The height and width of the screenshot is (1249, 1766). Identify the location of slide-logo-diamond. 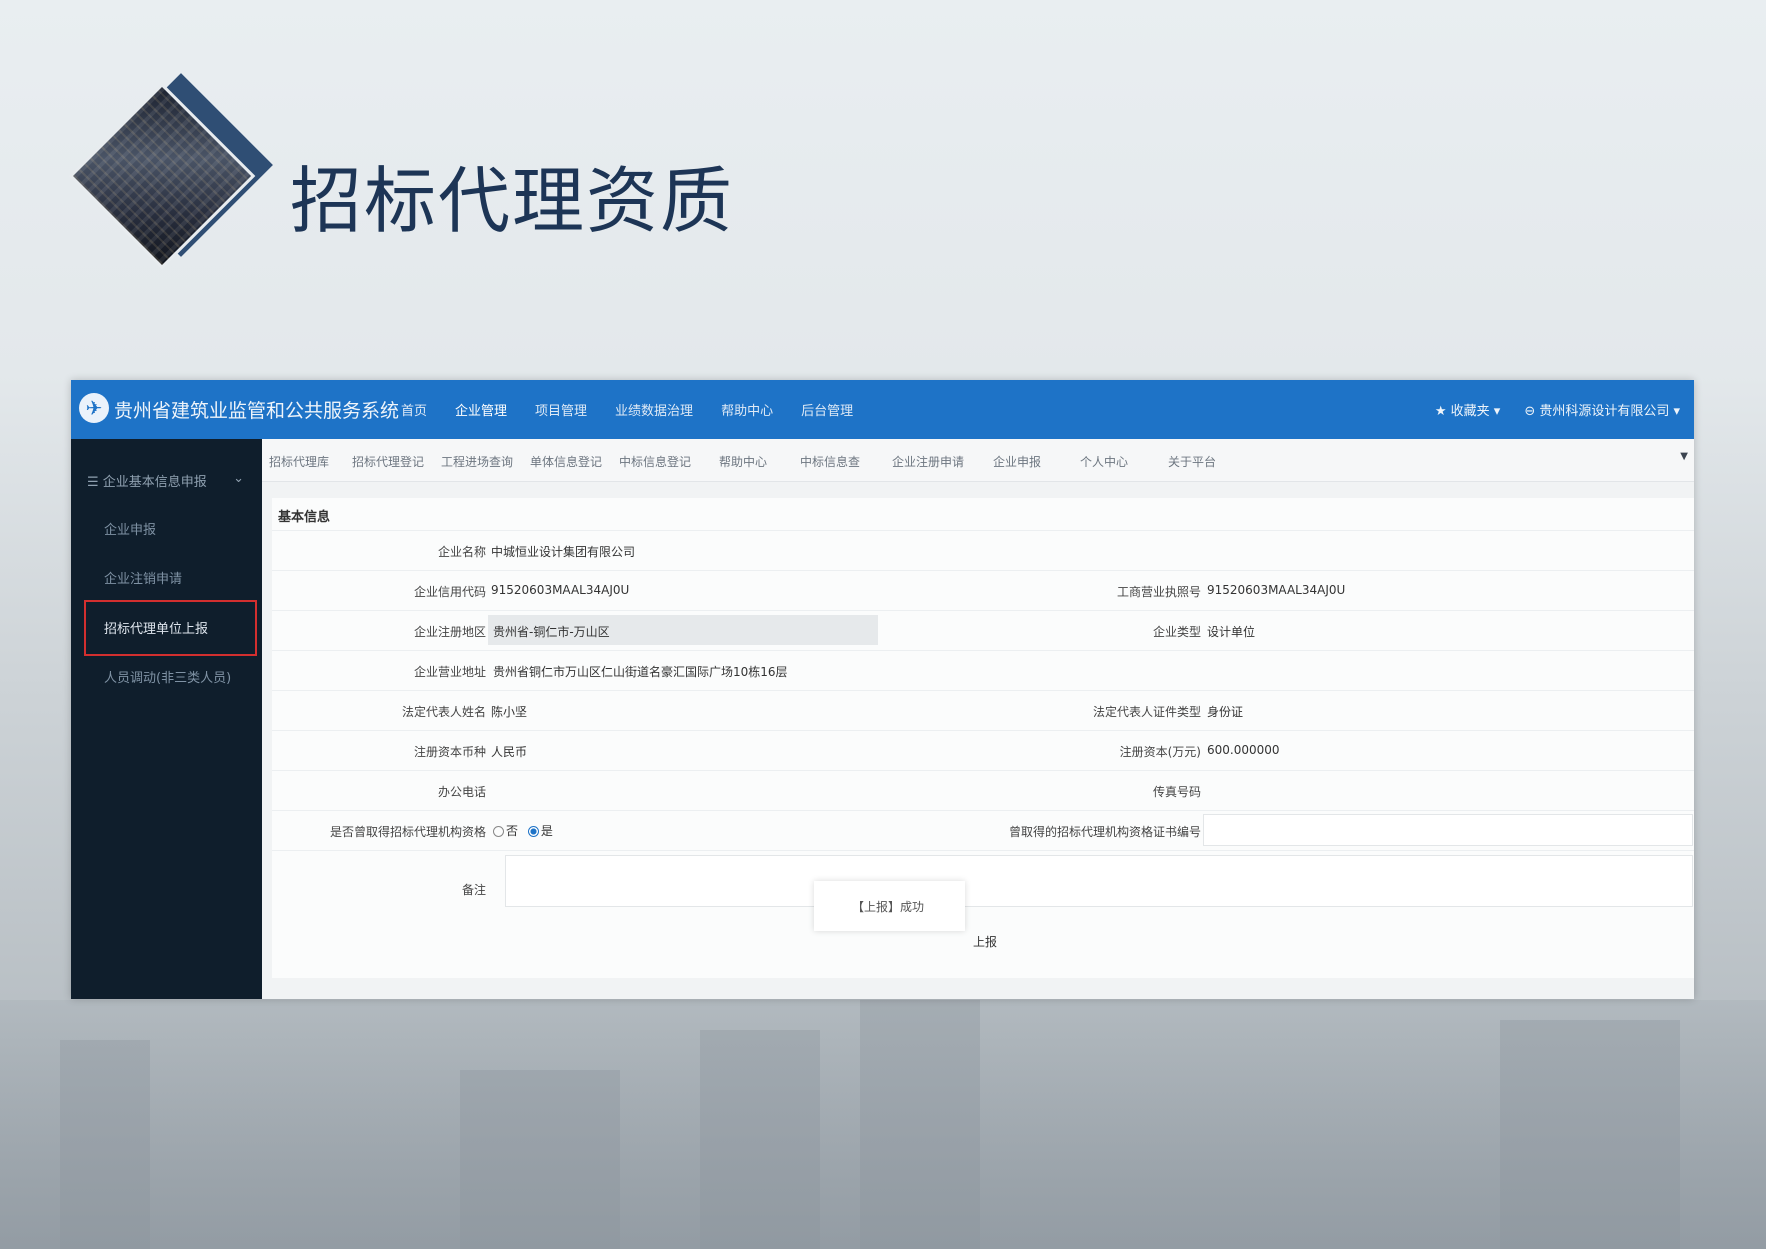
(173, 172).